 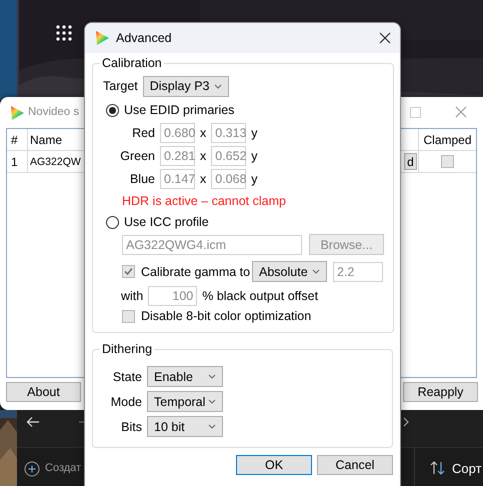 I want to click on radio-label: Use ICC profile, so click(x=166, y=222).